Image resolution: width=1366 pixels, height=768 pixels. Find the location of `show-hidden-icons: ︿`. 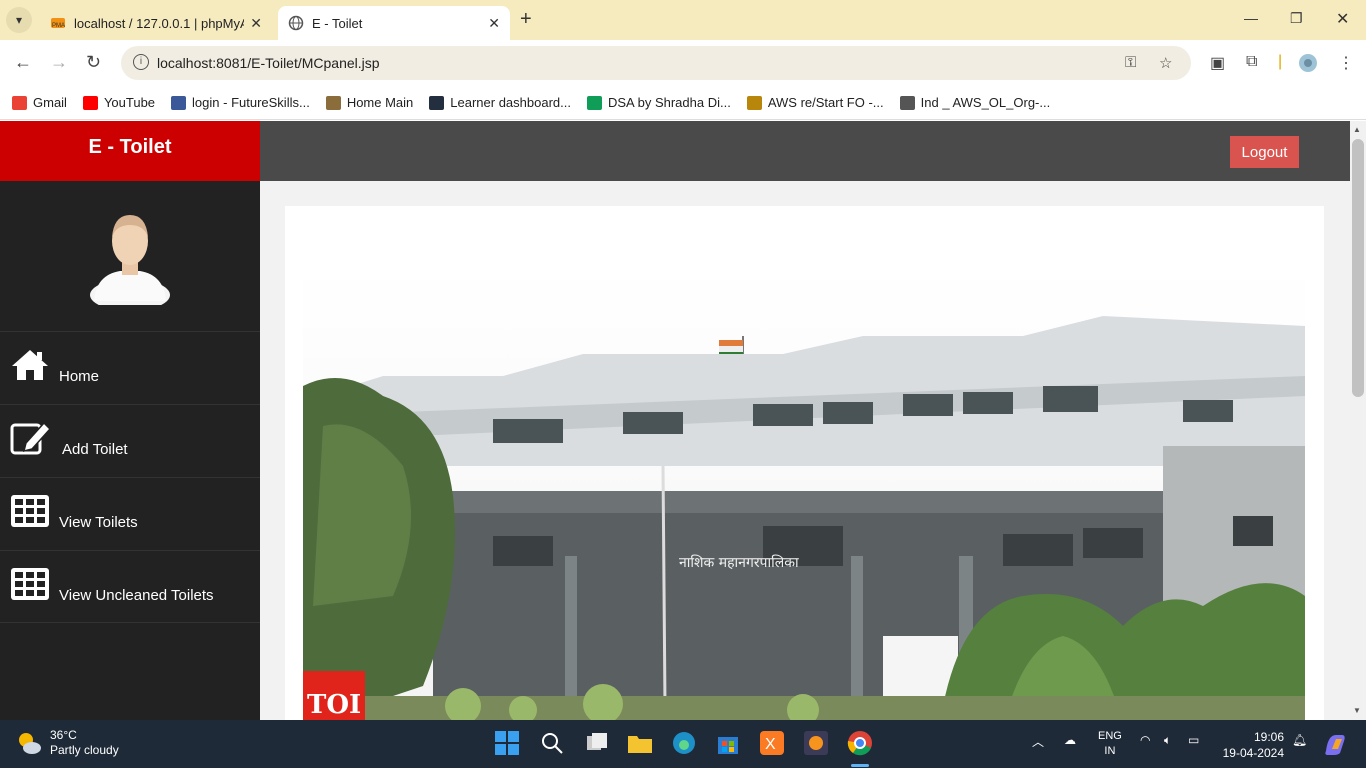

show-hidden-icons: ︿ is located at coordinates (1038, 741).